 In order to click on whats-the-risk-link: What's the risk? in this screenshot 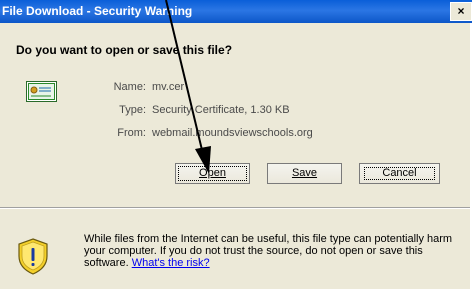, I will do `click(171, 263)`.